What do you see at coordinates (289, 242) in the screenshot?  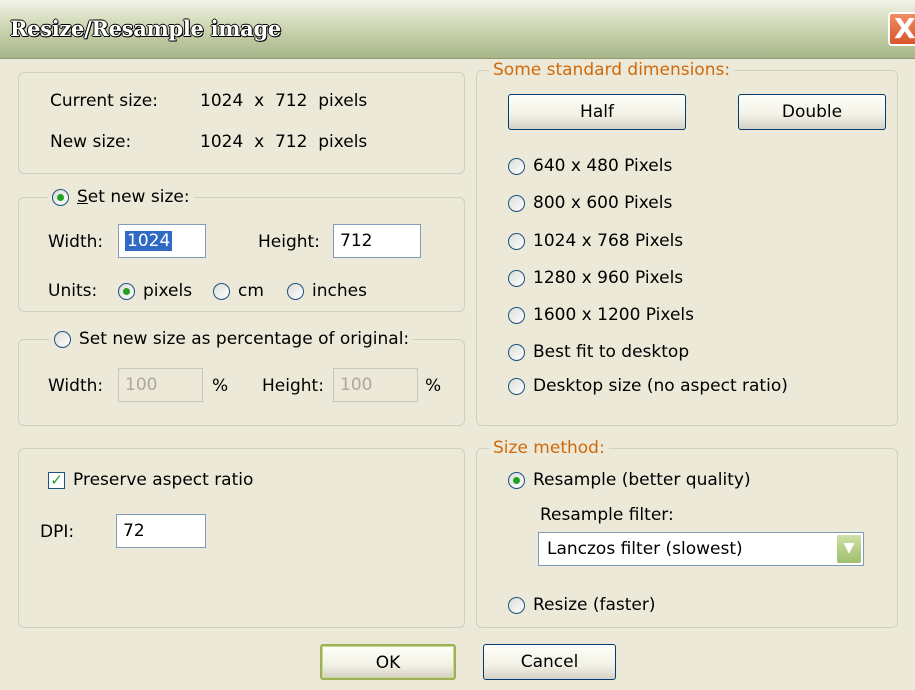 I see `height-label: Height:` at bounding box center [289, 242].